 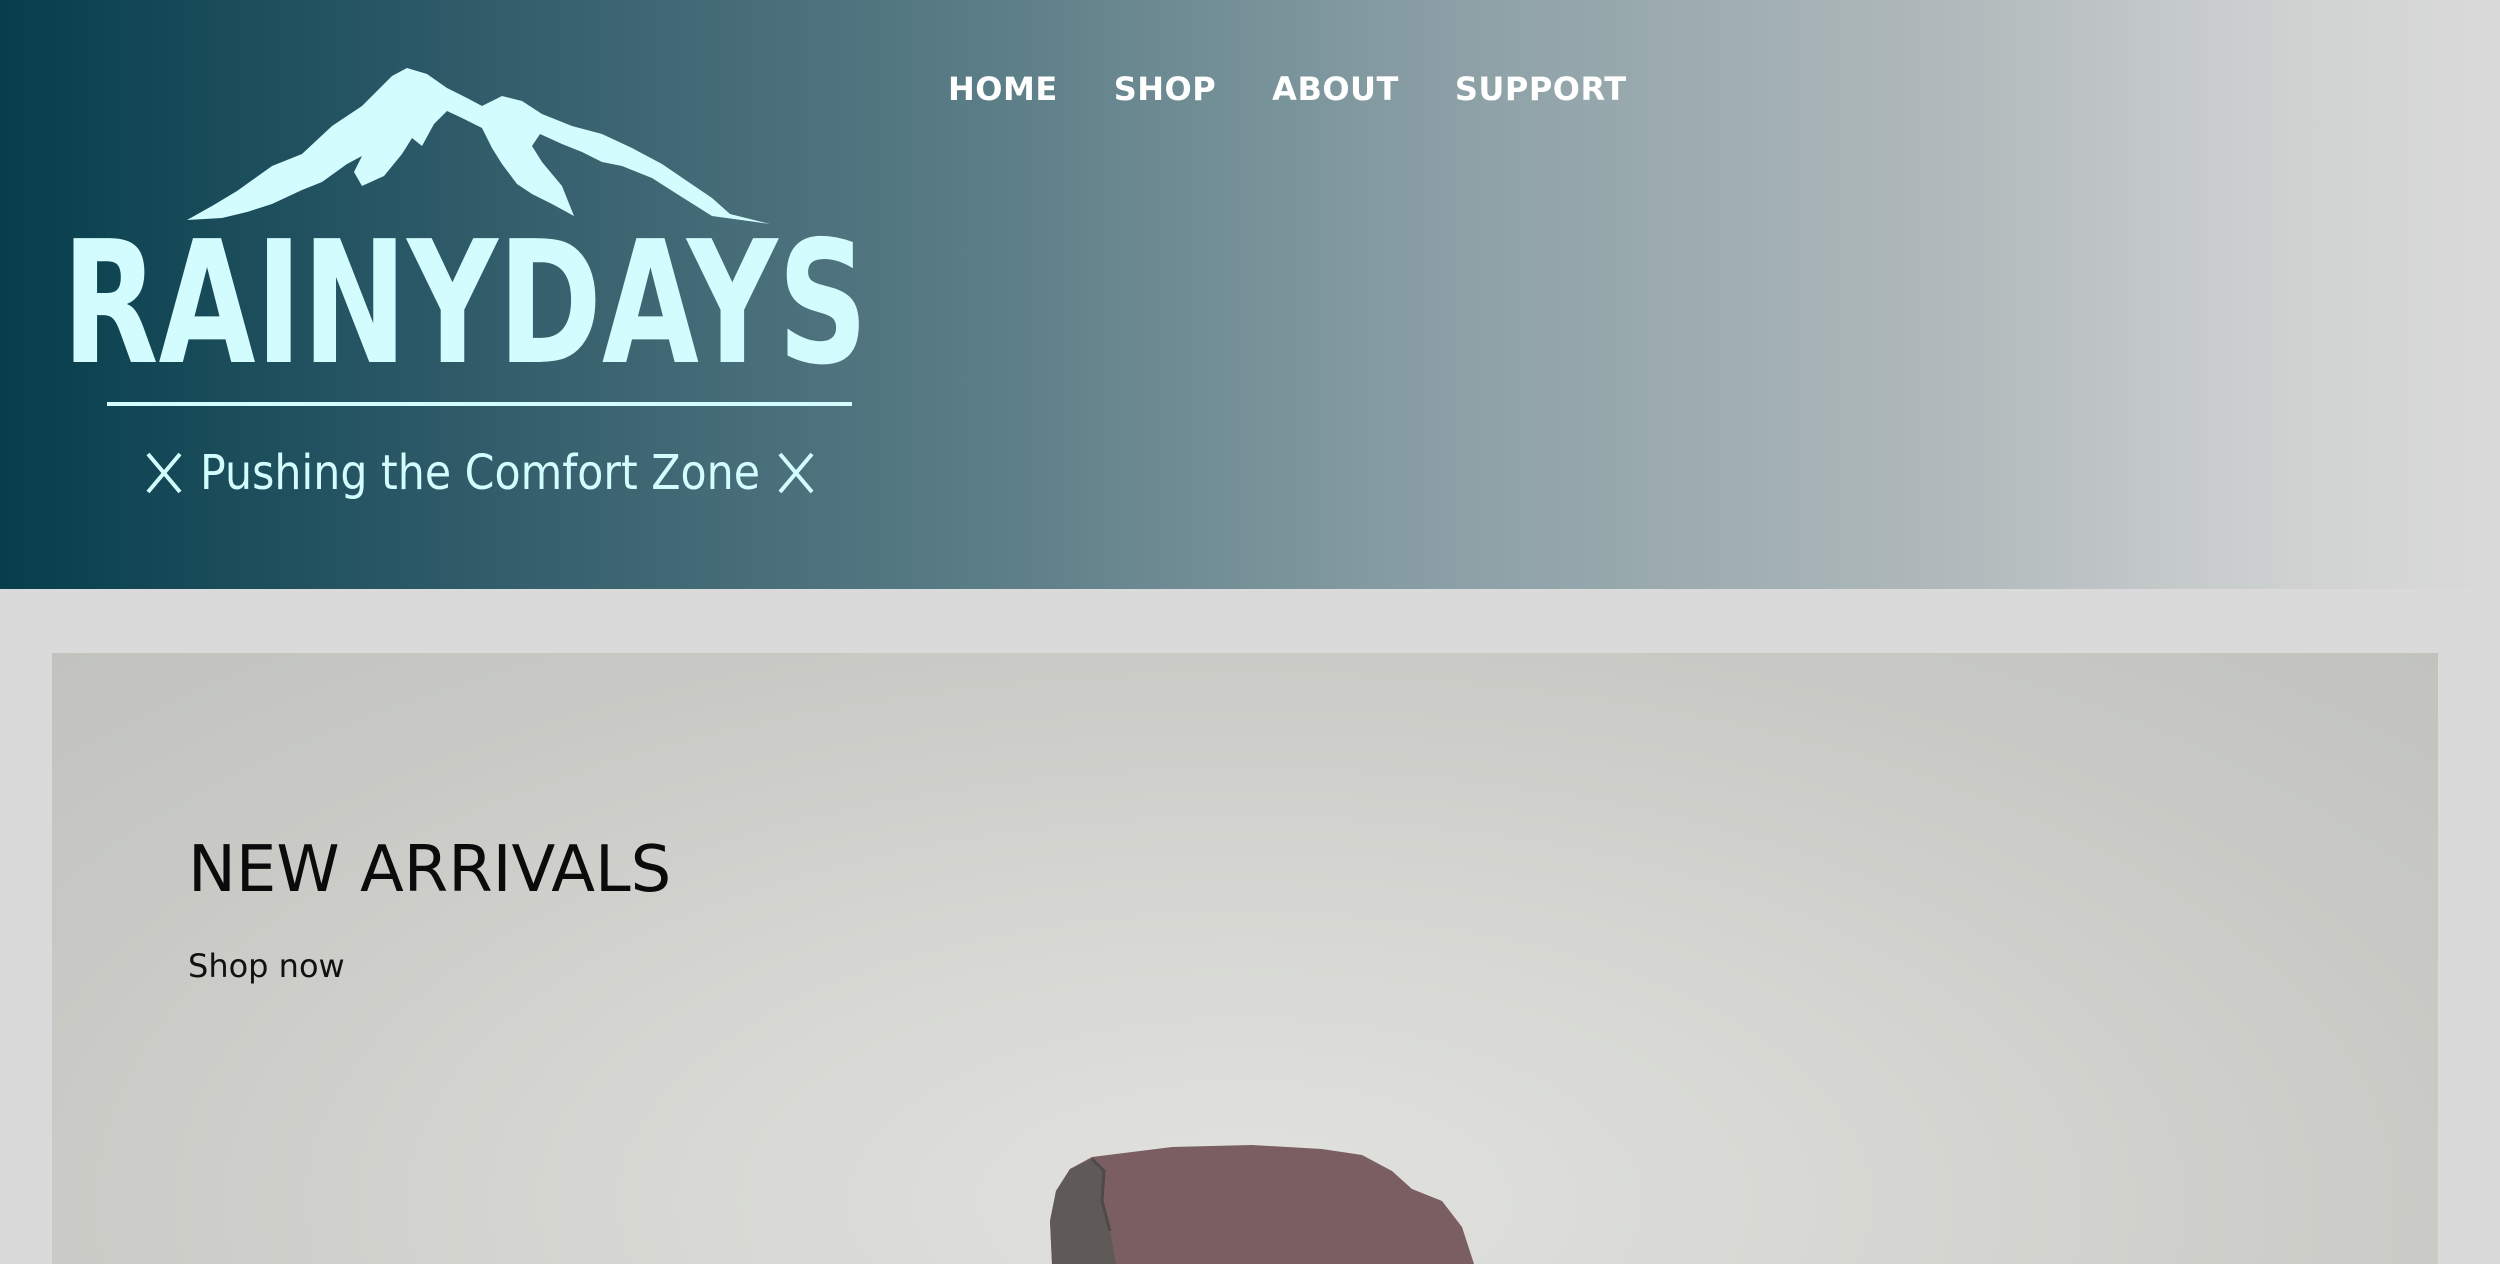 I want to click on hero-jacket-image, so click(x=1262, y=1204).